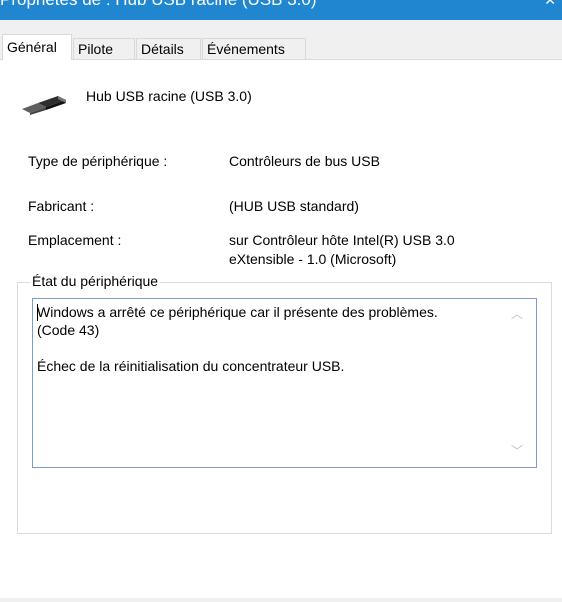 Image resolution: width=562 pixels, height=602 pixels. What do you see at coordinates (104, 48) in the screenshot?
I see `tab-pilote: Pilote` at bounding box center [104, 48].